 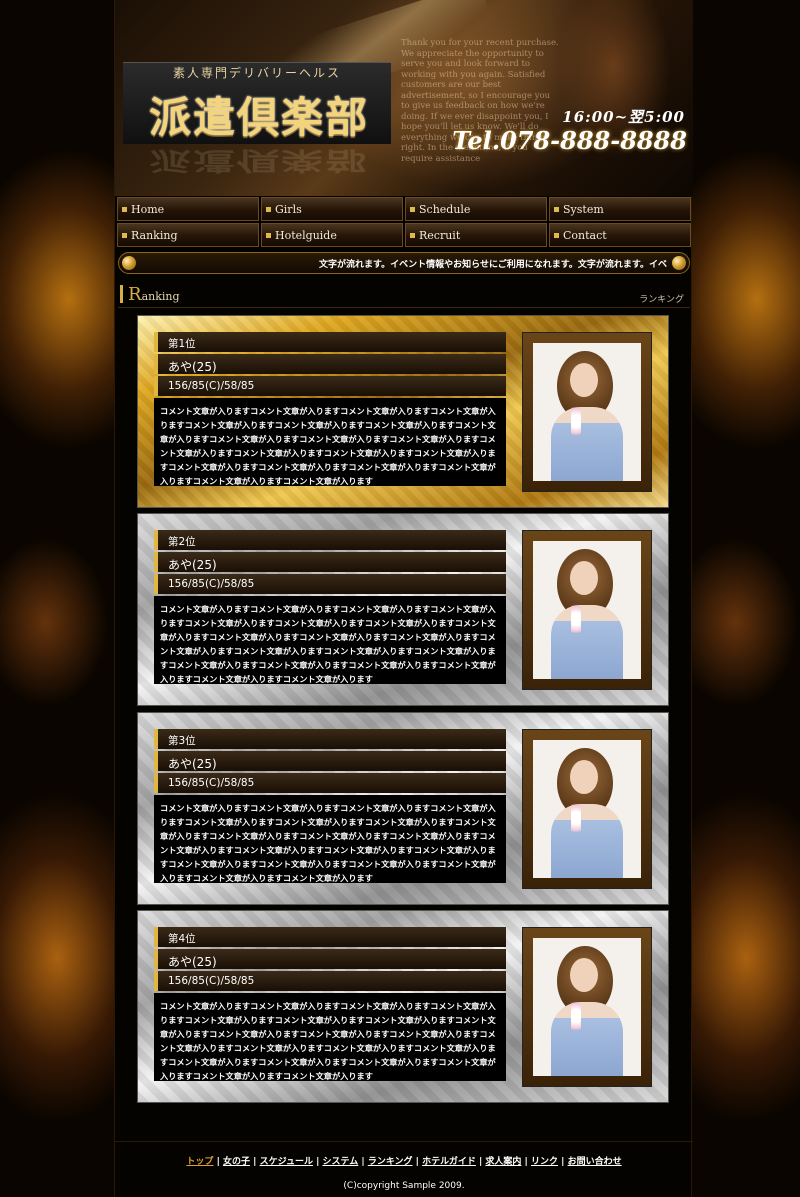 What do you see at coordinates (188, 235) in the screenshot?
I see `nav-item-ranking: Ranking` at bounding box center [188, 235].